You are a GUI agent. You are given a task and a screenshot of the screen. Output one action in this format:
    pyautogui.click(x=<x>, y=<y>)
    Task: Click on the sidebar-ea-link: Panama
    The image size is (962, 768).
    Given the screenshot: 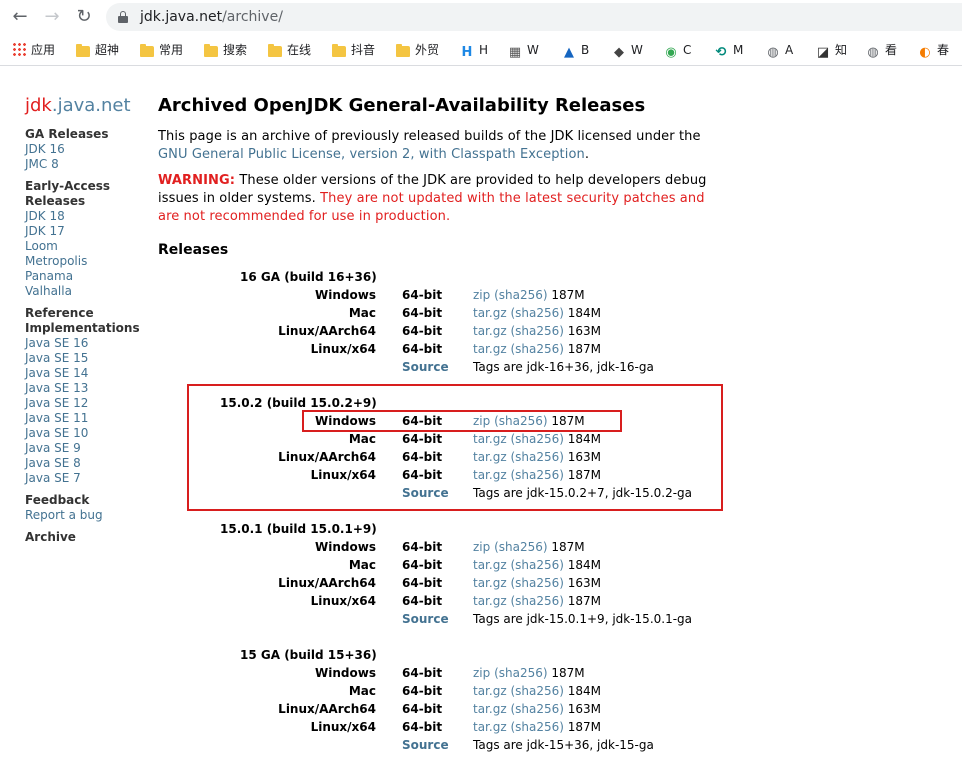 What is the action you would take?
    pyautogui.click(x=87, y=276)
    